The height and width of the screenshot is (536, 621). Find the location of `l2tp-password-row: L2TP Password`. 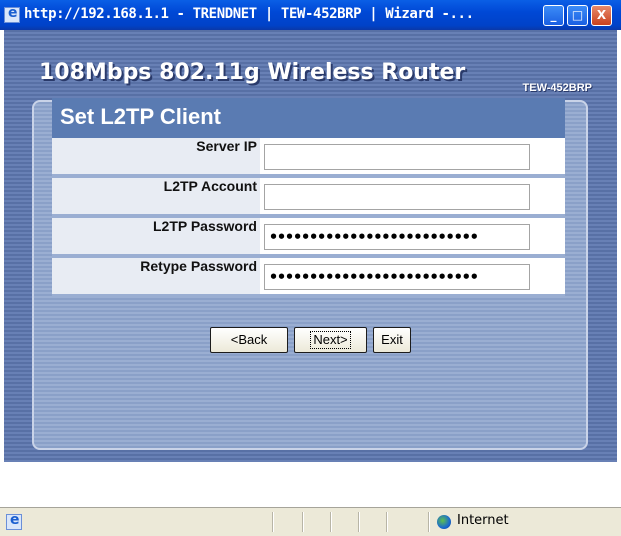

l2tp-password-row: L2TP Password is located at coordinates (308, 237).